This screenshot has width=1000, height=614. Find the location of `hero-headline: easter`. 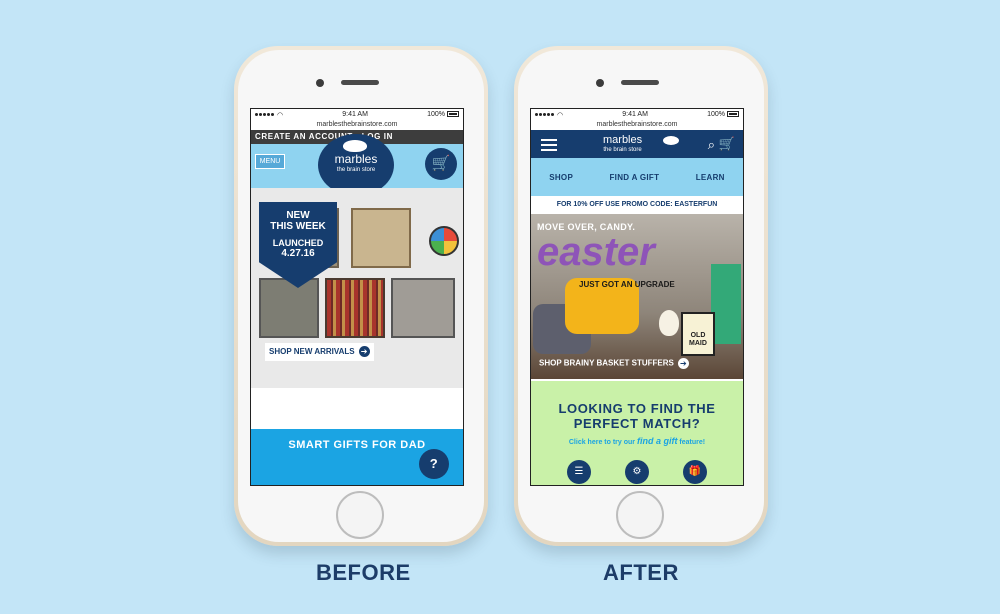

hero-headline: easter is located at coordinates (596, 252).